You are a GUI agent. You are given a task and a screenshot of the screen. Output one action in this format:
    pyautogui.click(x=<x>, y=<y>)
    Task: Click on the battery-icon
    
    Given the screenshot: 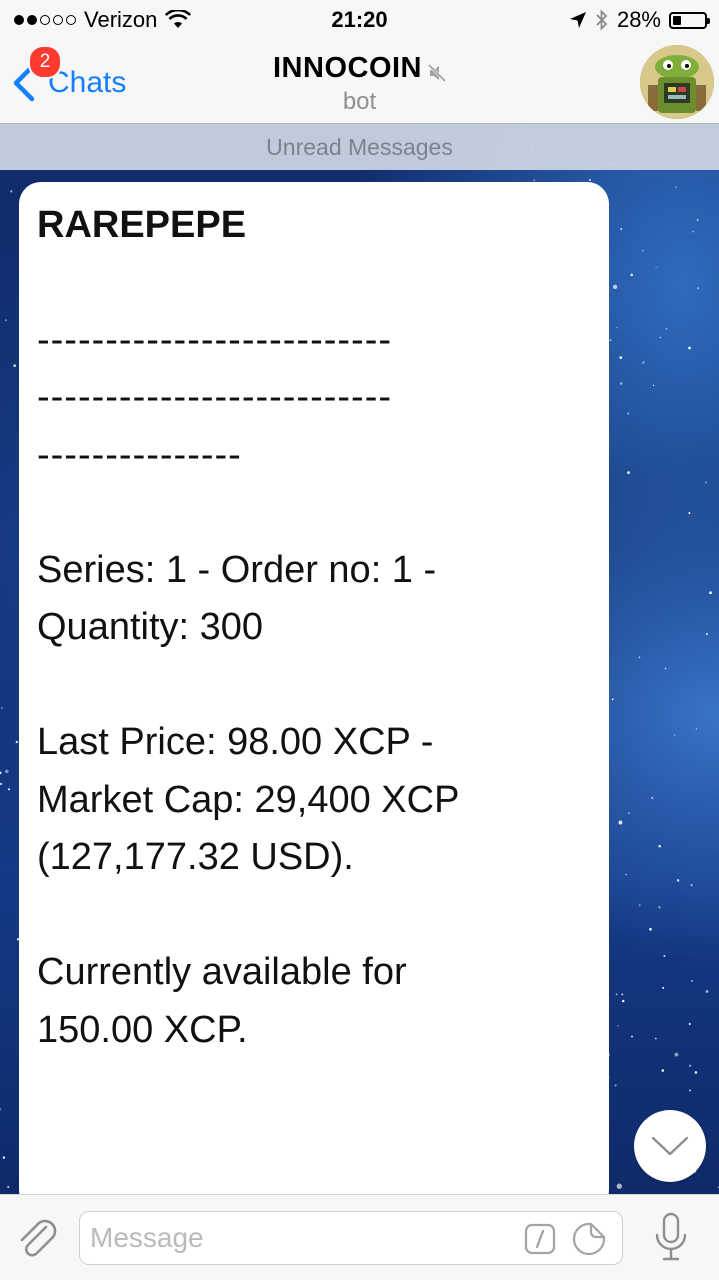 What is the action you would take?
    pyautogui.click(x=689, y=20)
    